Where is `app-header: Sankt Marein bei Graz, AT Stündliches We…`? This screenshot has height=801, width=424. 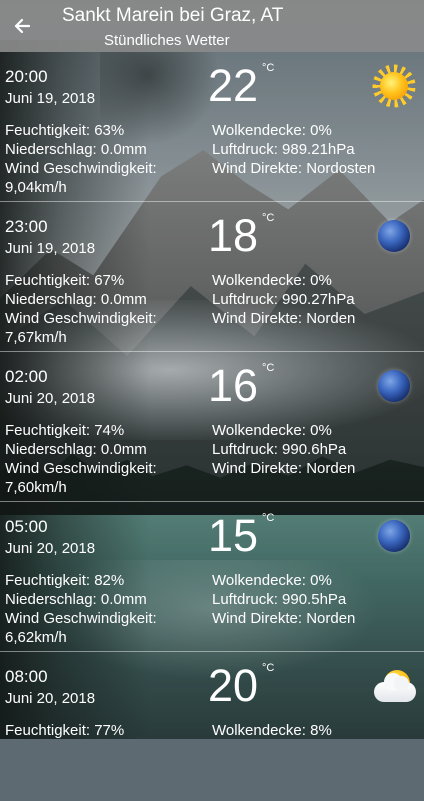
app-header: Sankt Marein bei Graz, AT Stündliches We… is located at coordinates (212, 26).